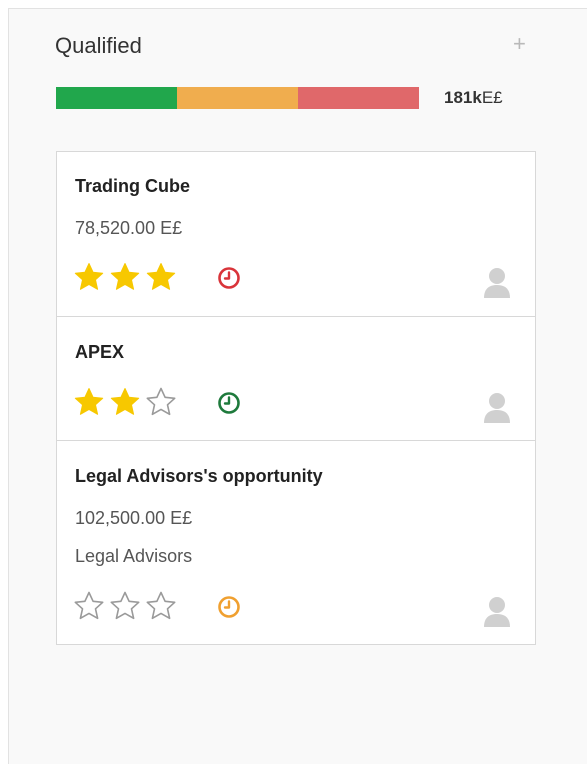 This screenshot has height=764, width=587. I want to click on card-amount: 102,500.00 E£, so click(134, 518).